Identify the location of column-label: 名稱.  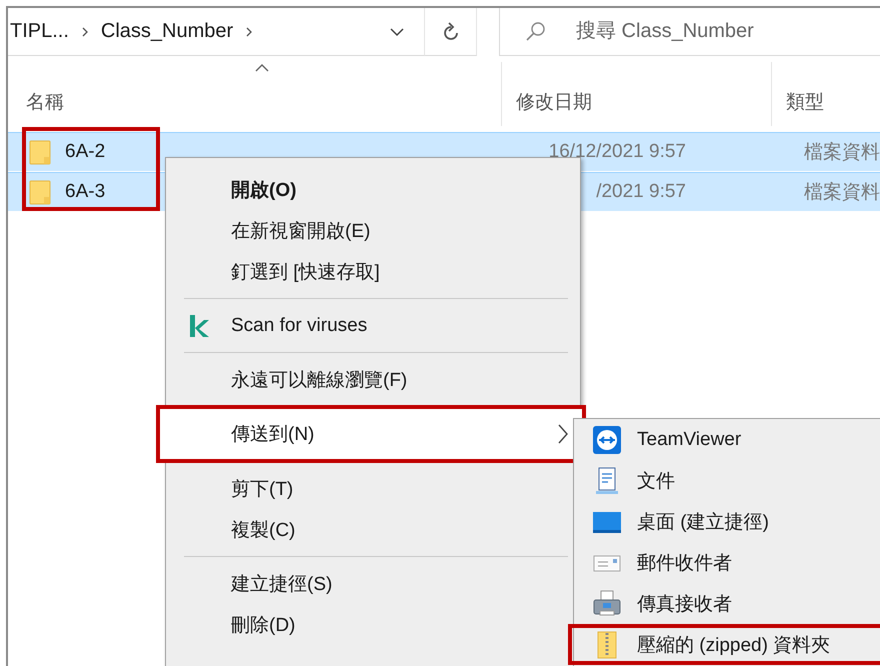
(45, 103).